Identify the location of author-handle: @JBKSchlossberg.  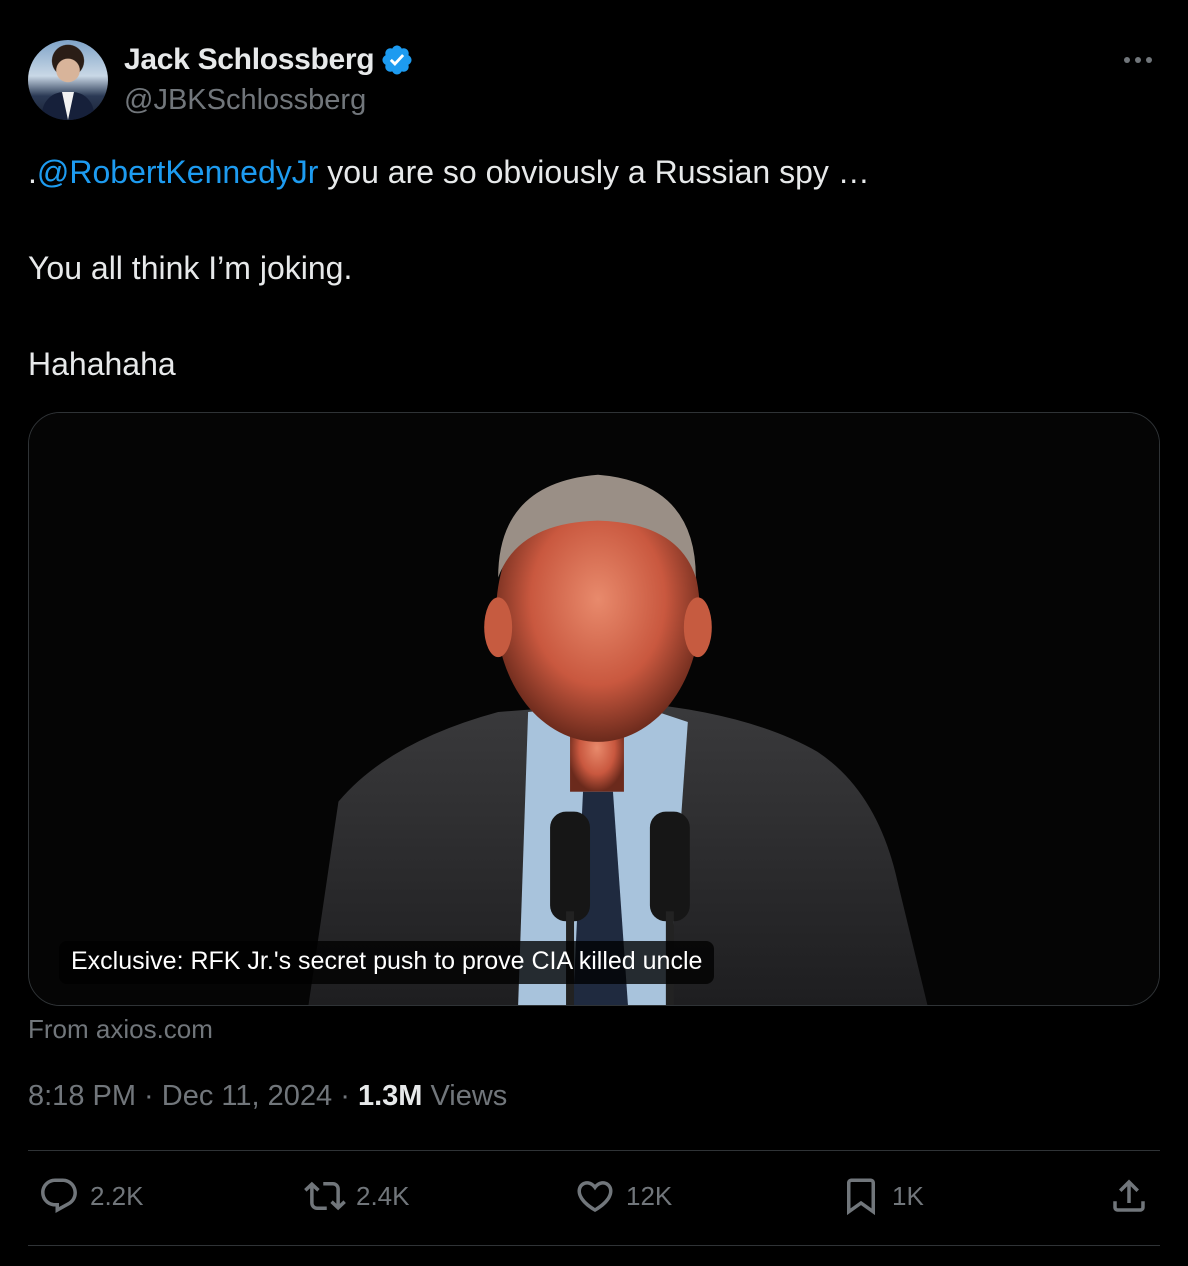
(245, 100).